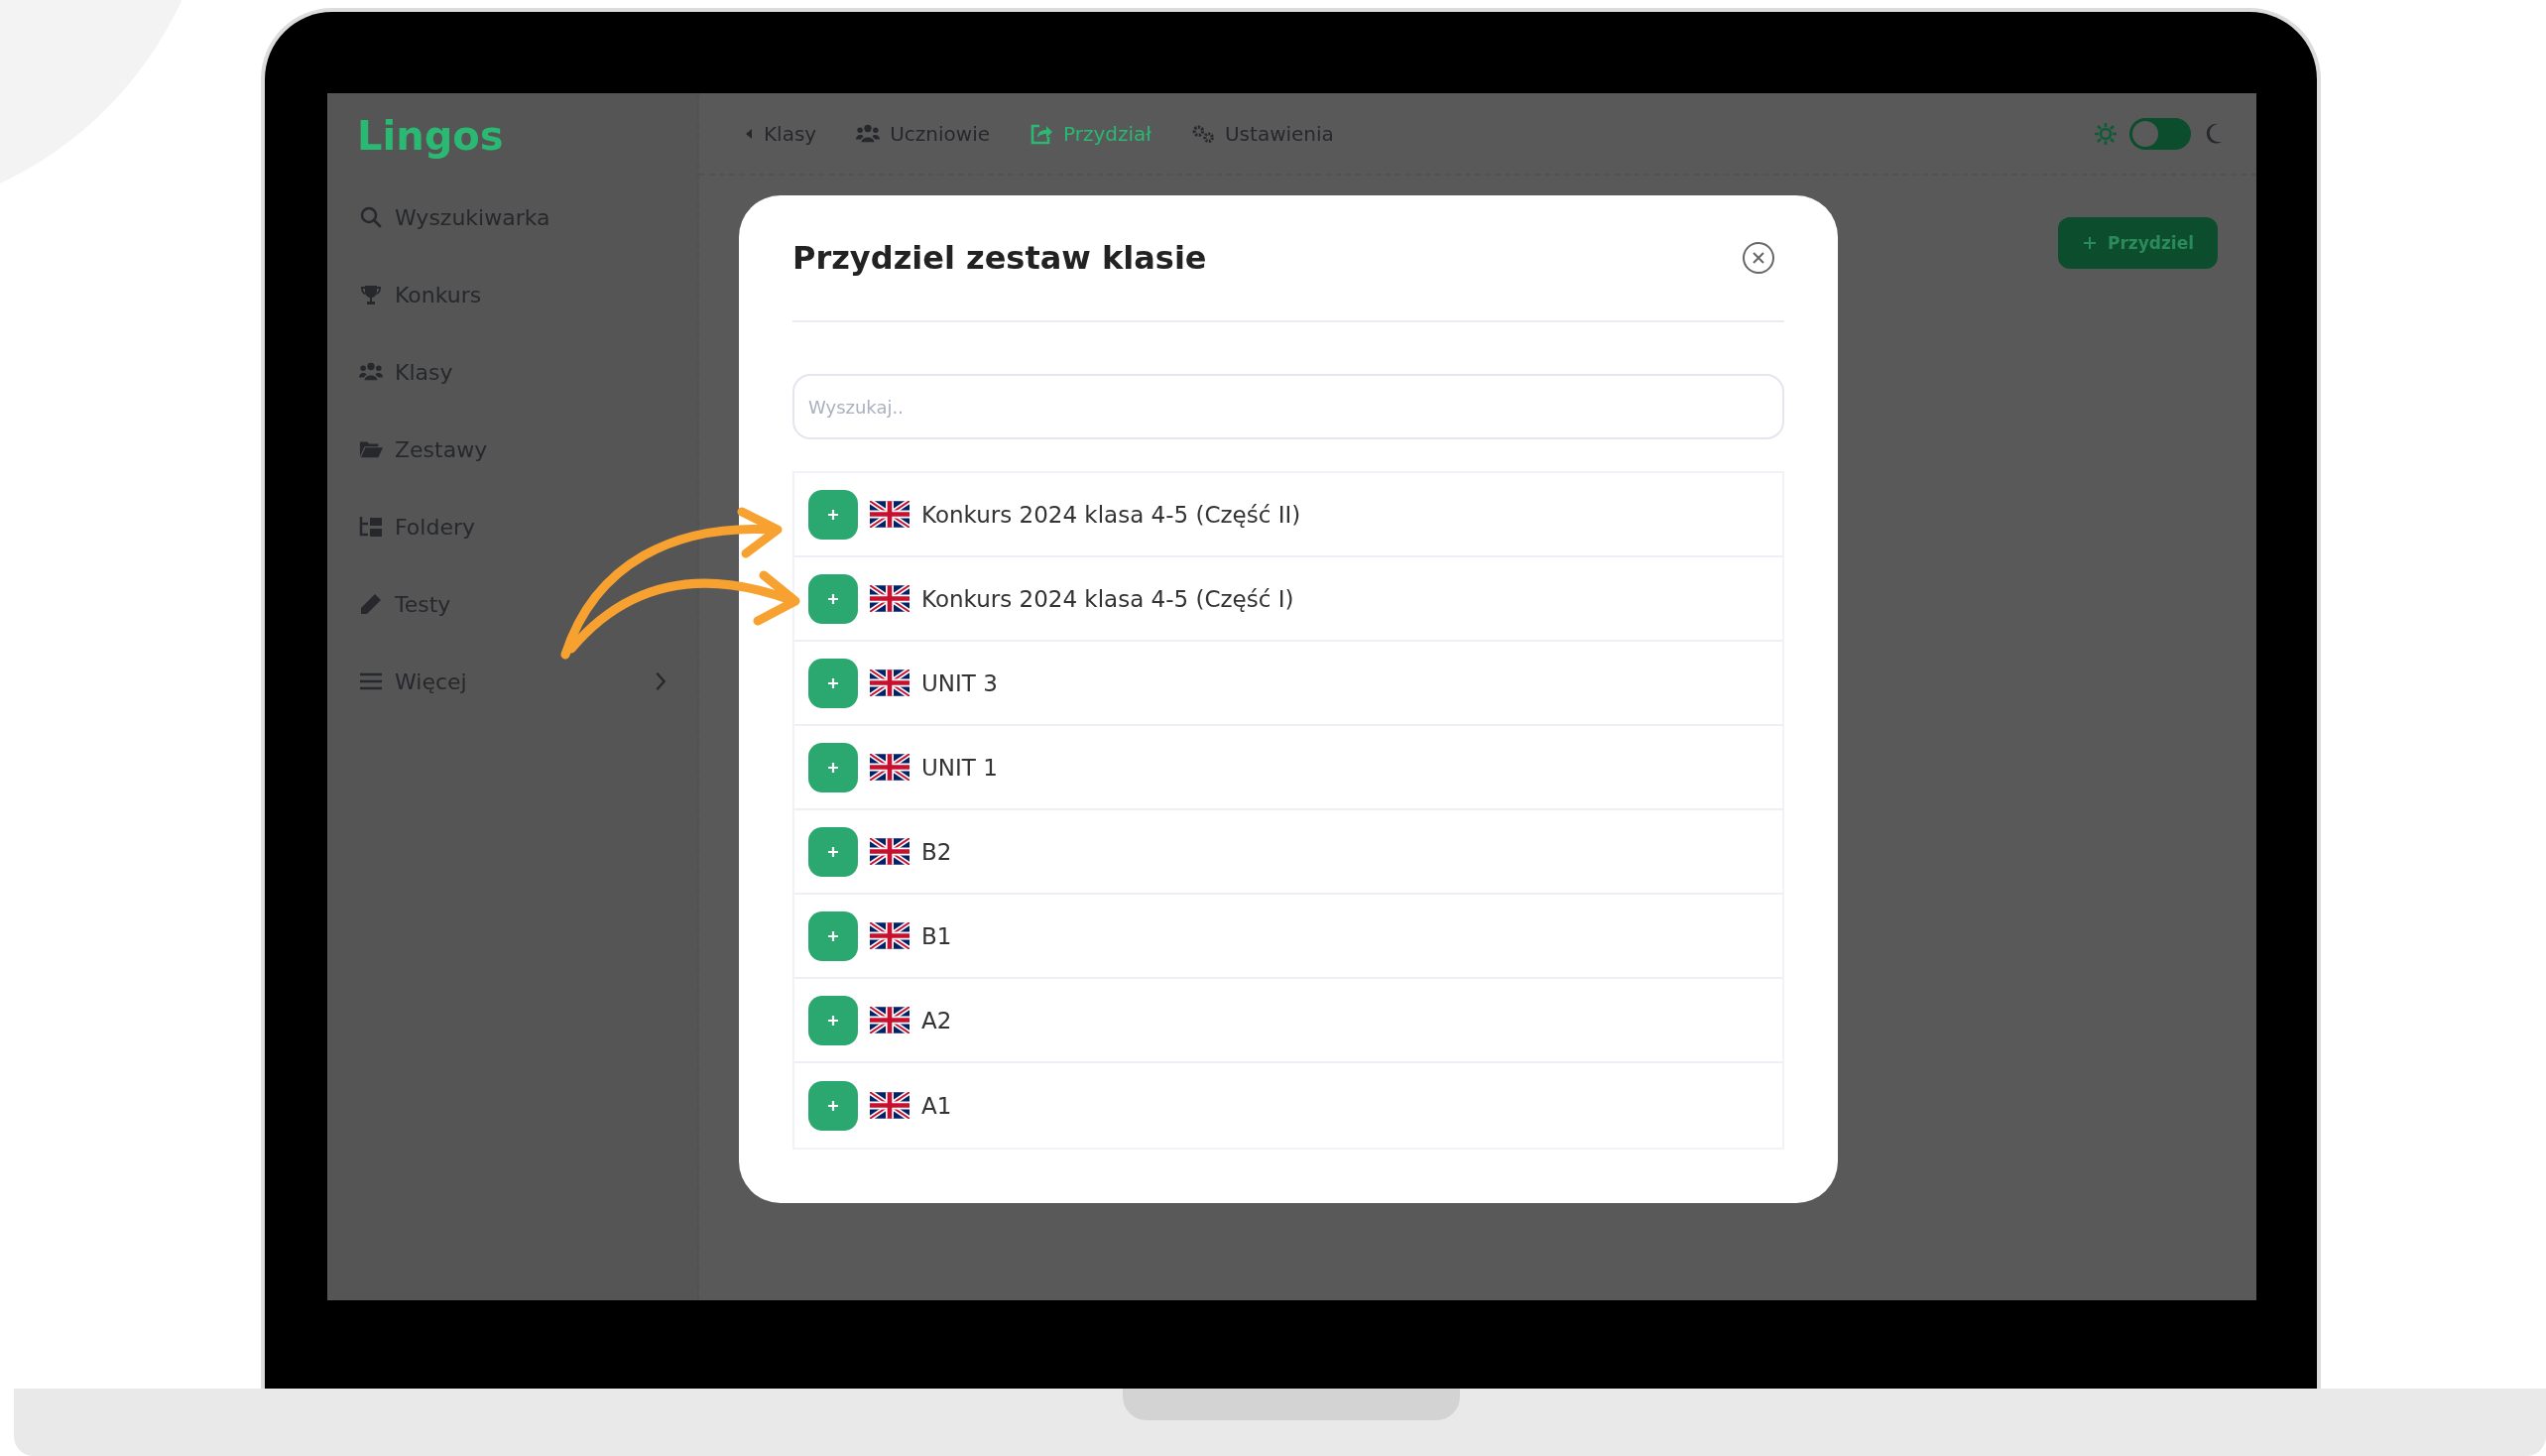 The image size is (2546, 1456). What do you see at coordinates (371, 217) in the screenshot?
I see `search-icon` at bounding box center [371, 217].